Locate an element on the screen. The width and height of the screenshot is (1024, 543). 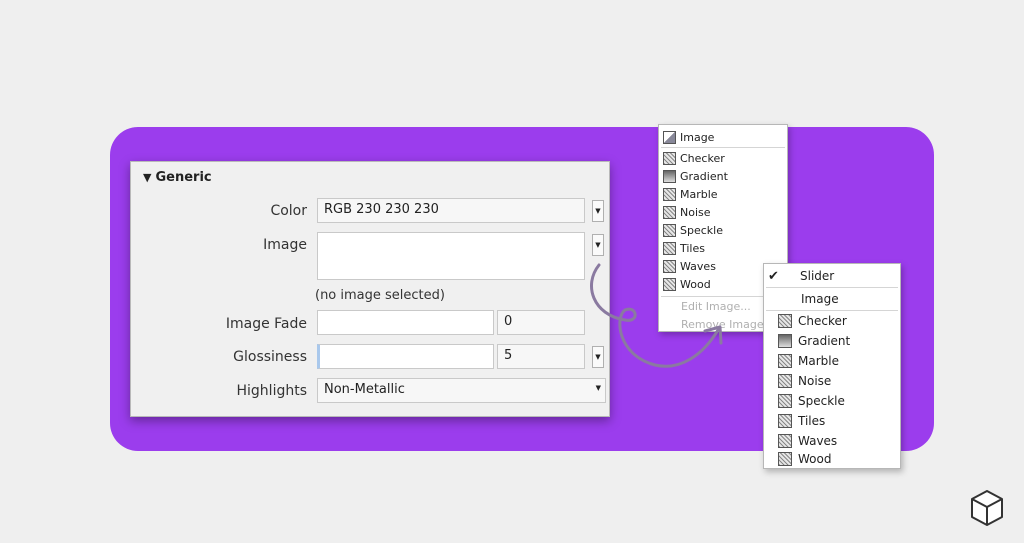
glossiness-value: 5 is located at coordinates (508, 355).